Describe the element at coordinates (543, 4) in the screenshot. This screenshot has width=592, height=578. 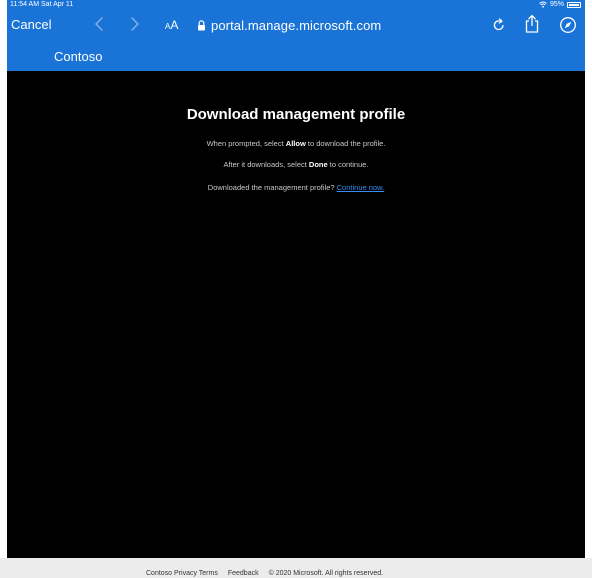
I see `wifi-icon` at that location.